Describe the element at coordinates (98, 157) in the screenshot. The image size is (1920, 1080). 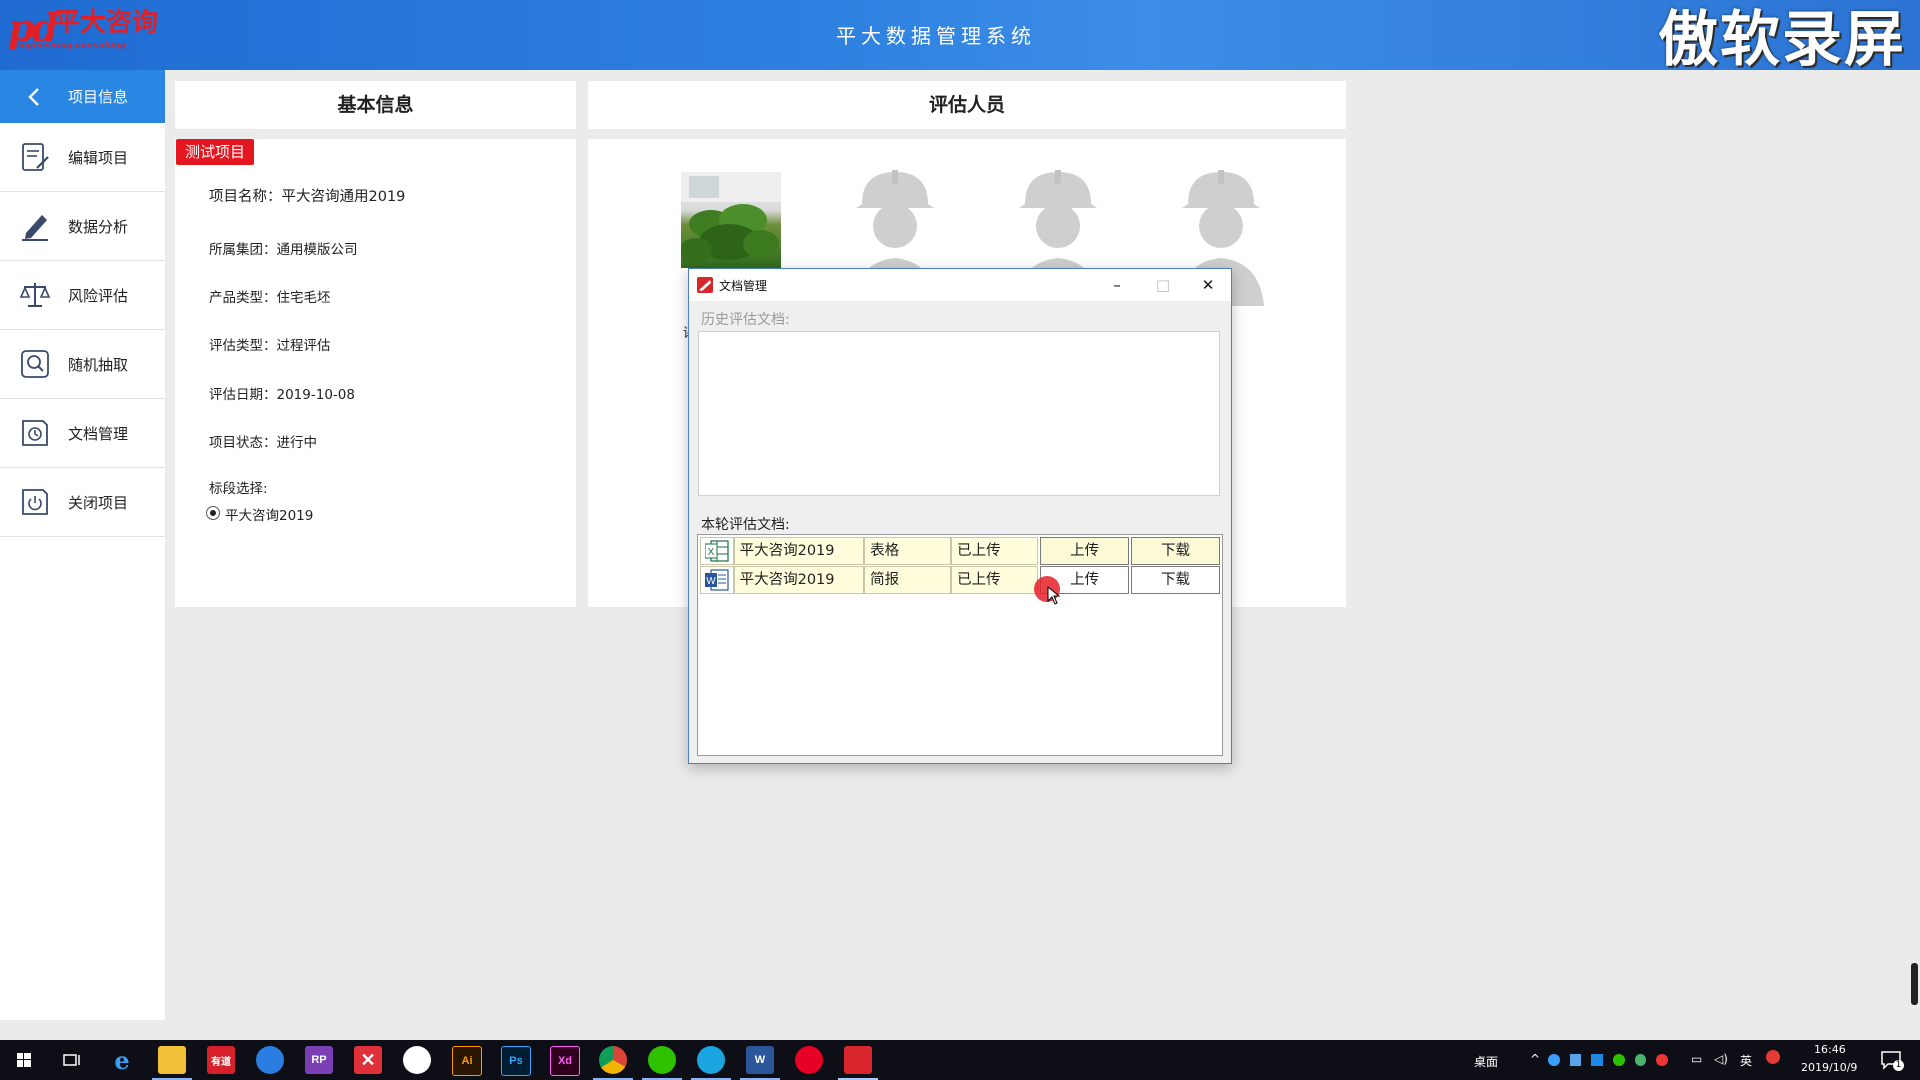
I see `sidebar-item-label: 编辑项目` at that location.